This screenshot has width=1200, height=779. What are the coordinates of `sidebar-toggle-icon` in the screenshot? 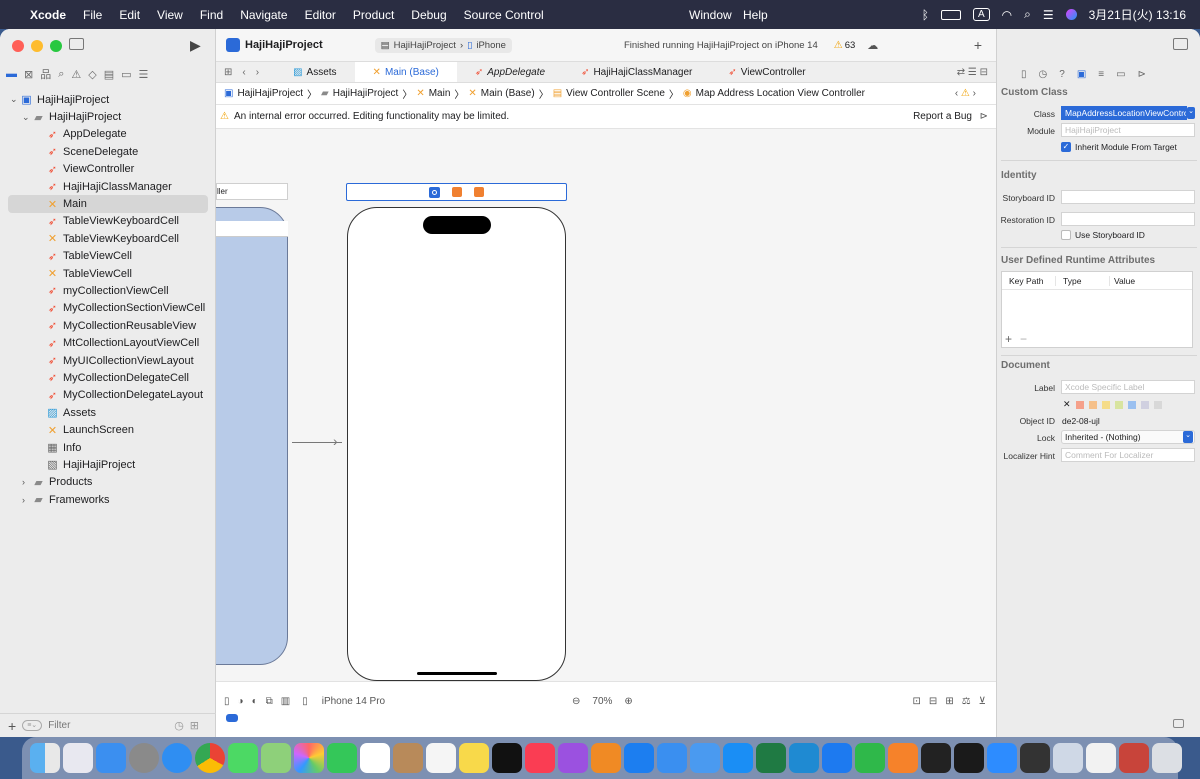 It's located at (76, 44).